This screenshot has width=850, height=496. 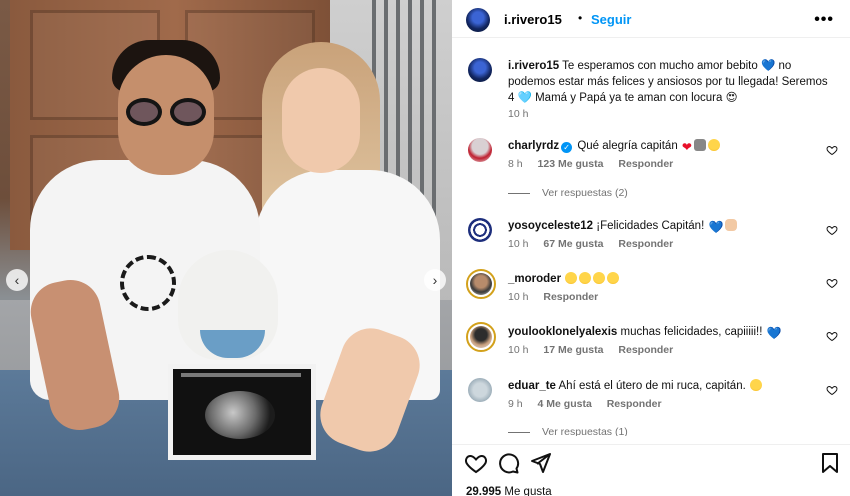 I want to click on caption-username: i.rivero15, so click(x=533, y=66).